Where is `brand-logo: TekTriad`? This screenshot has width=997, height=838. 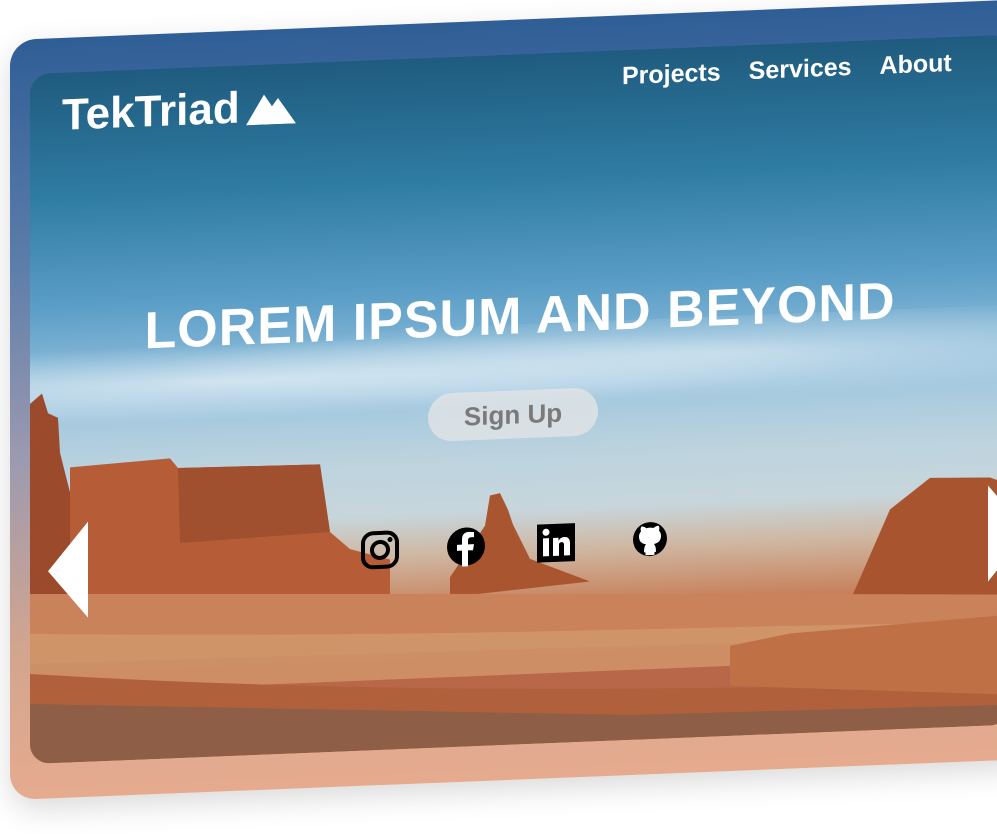
brand-logo: TekTriad is located at coordinates (179, 110).